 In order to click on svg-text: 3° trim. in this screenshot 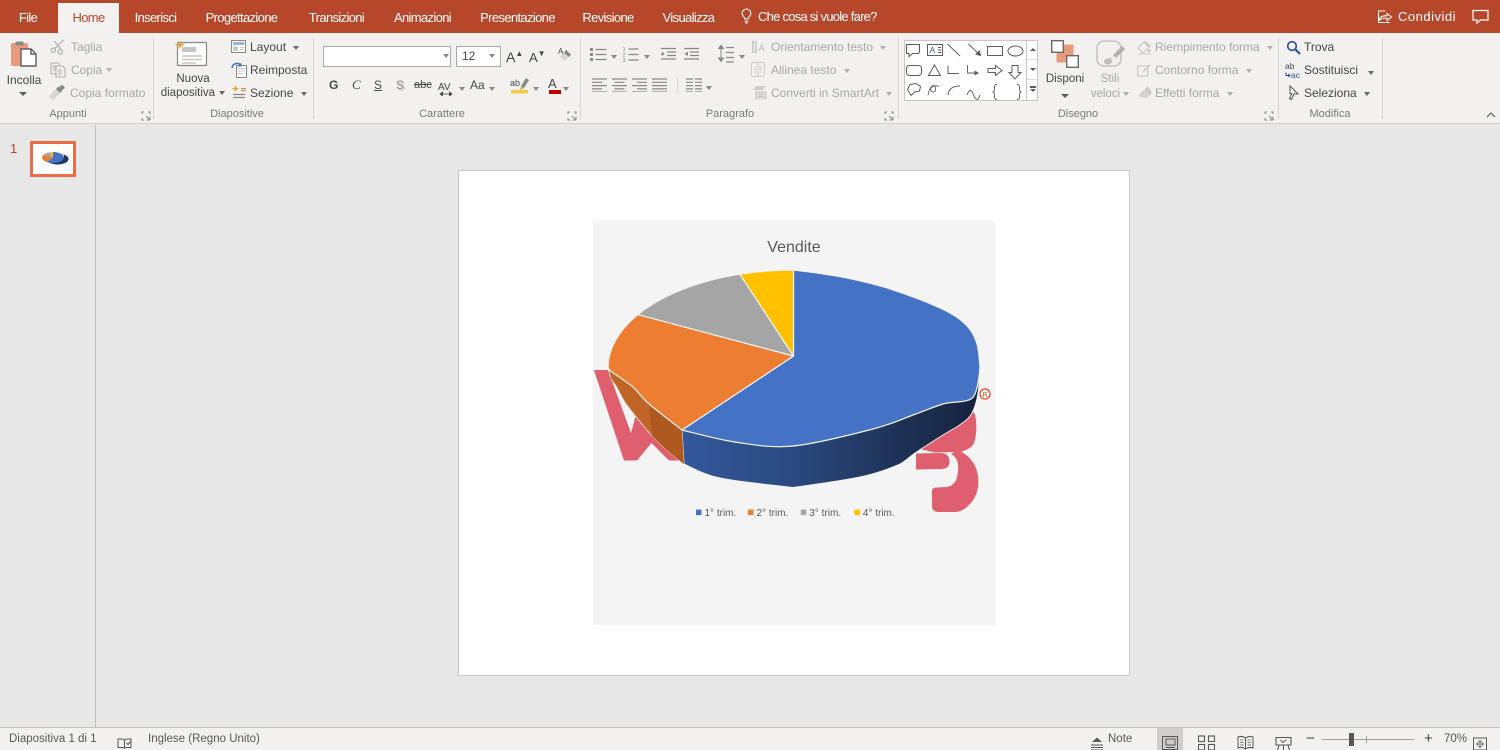, I will do `click(825, 513)`.